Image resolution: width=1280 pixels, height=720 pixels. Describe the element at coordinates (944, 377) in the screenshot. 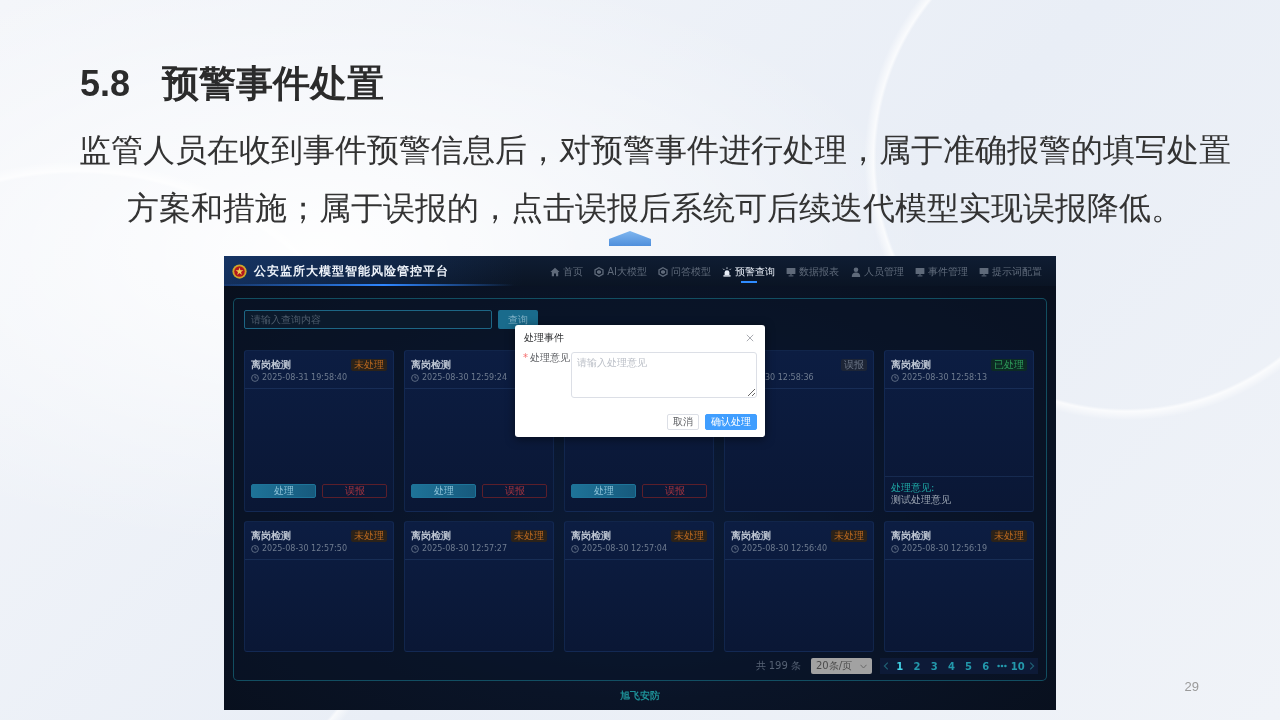

I see `card-timestamp: 2025-08-30 12:58:13` at that location.